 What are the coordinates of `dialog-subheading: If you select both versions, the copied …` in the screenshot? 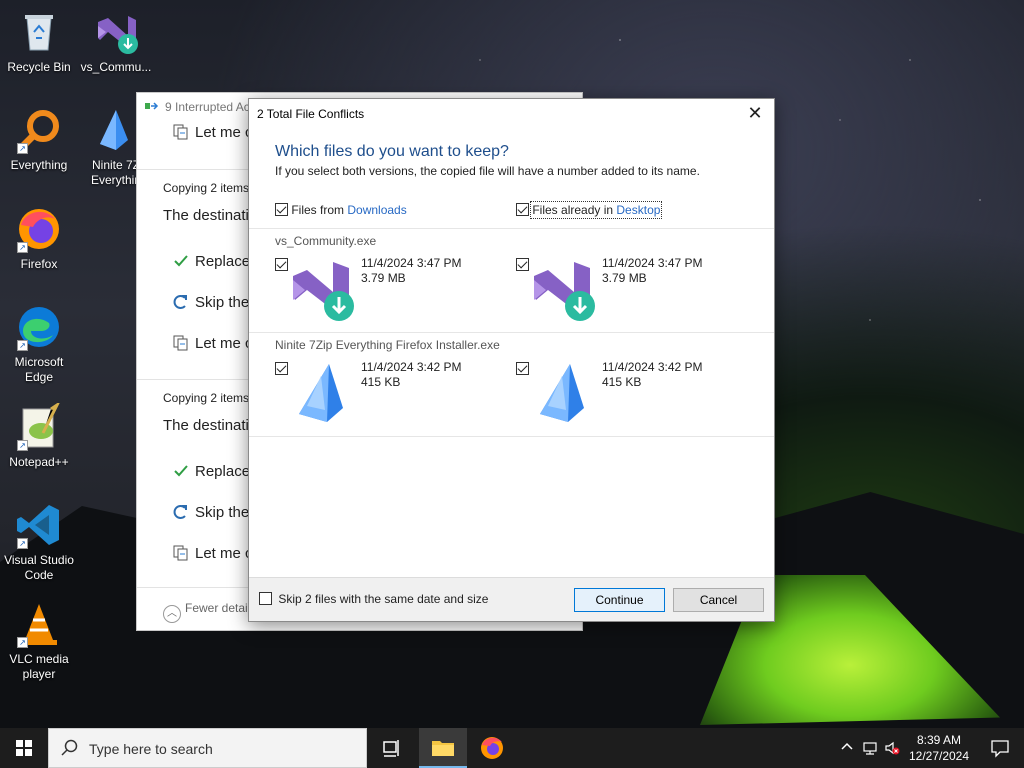 It's located at (487, 171).